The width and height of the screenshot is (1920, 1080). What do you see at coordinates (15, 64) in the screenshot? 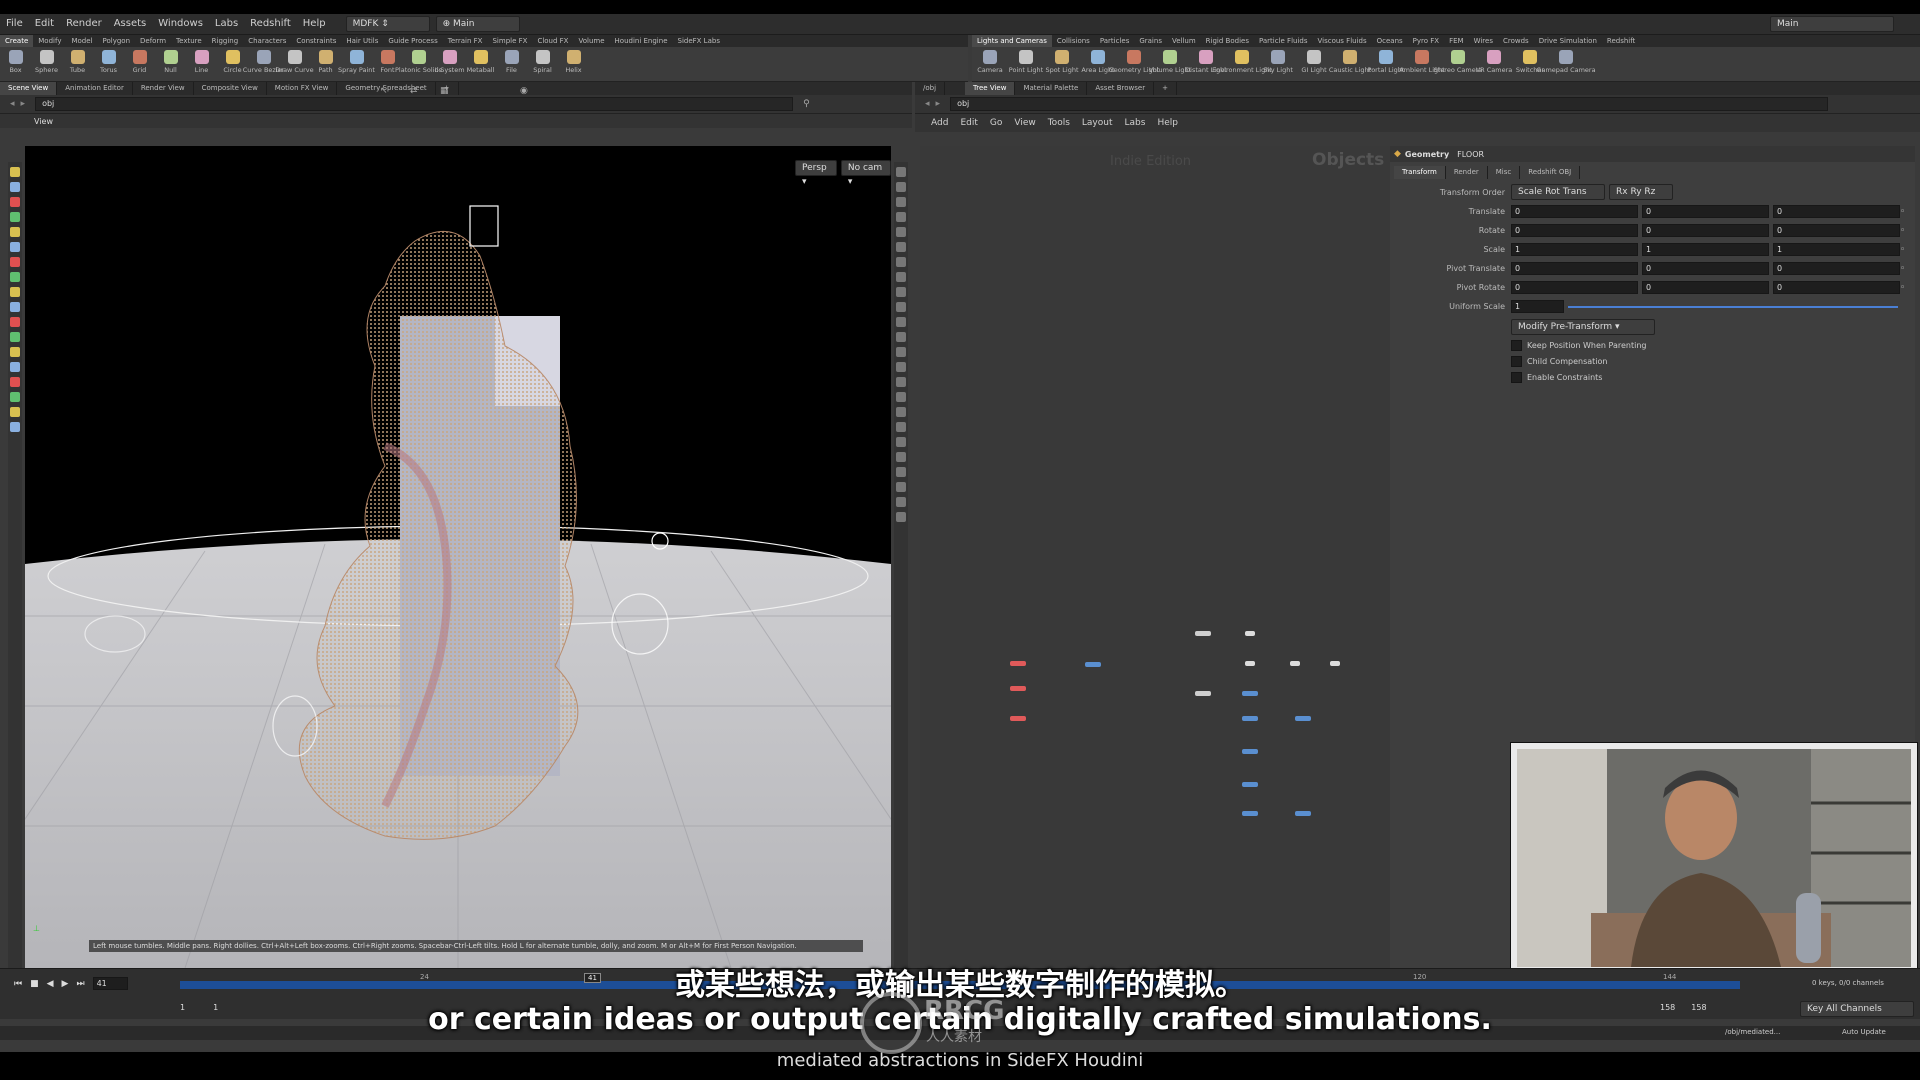
I see `tool-box: Box` at bounding box center [15, 64].